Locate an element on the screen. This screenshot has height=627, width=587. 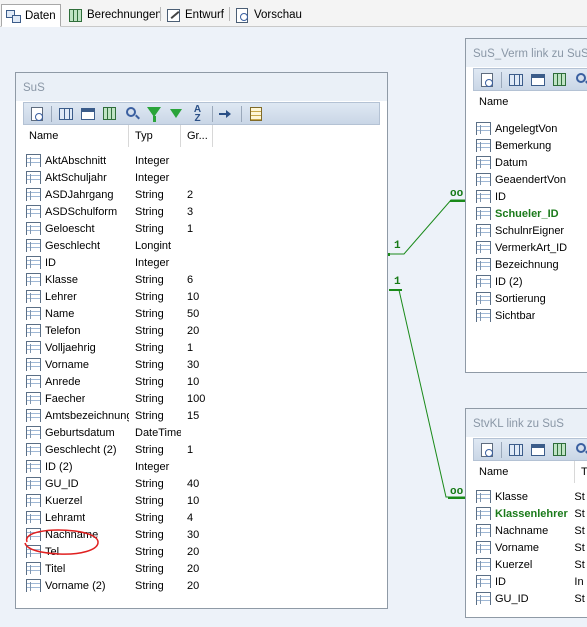
field-name-cell: Sortierung is located at coordinates (530, 298).